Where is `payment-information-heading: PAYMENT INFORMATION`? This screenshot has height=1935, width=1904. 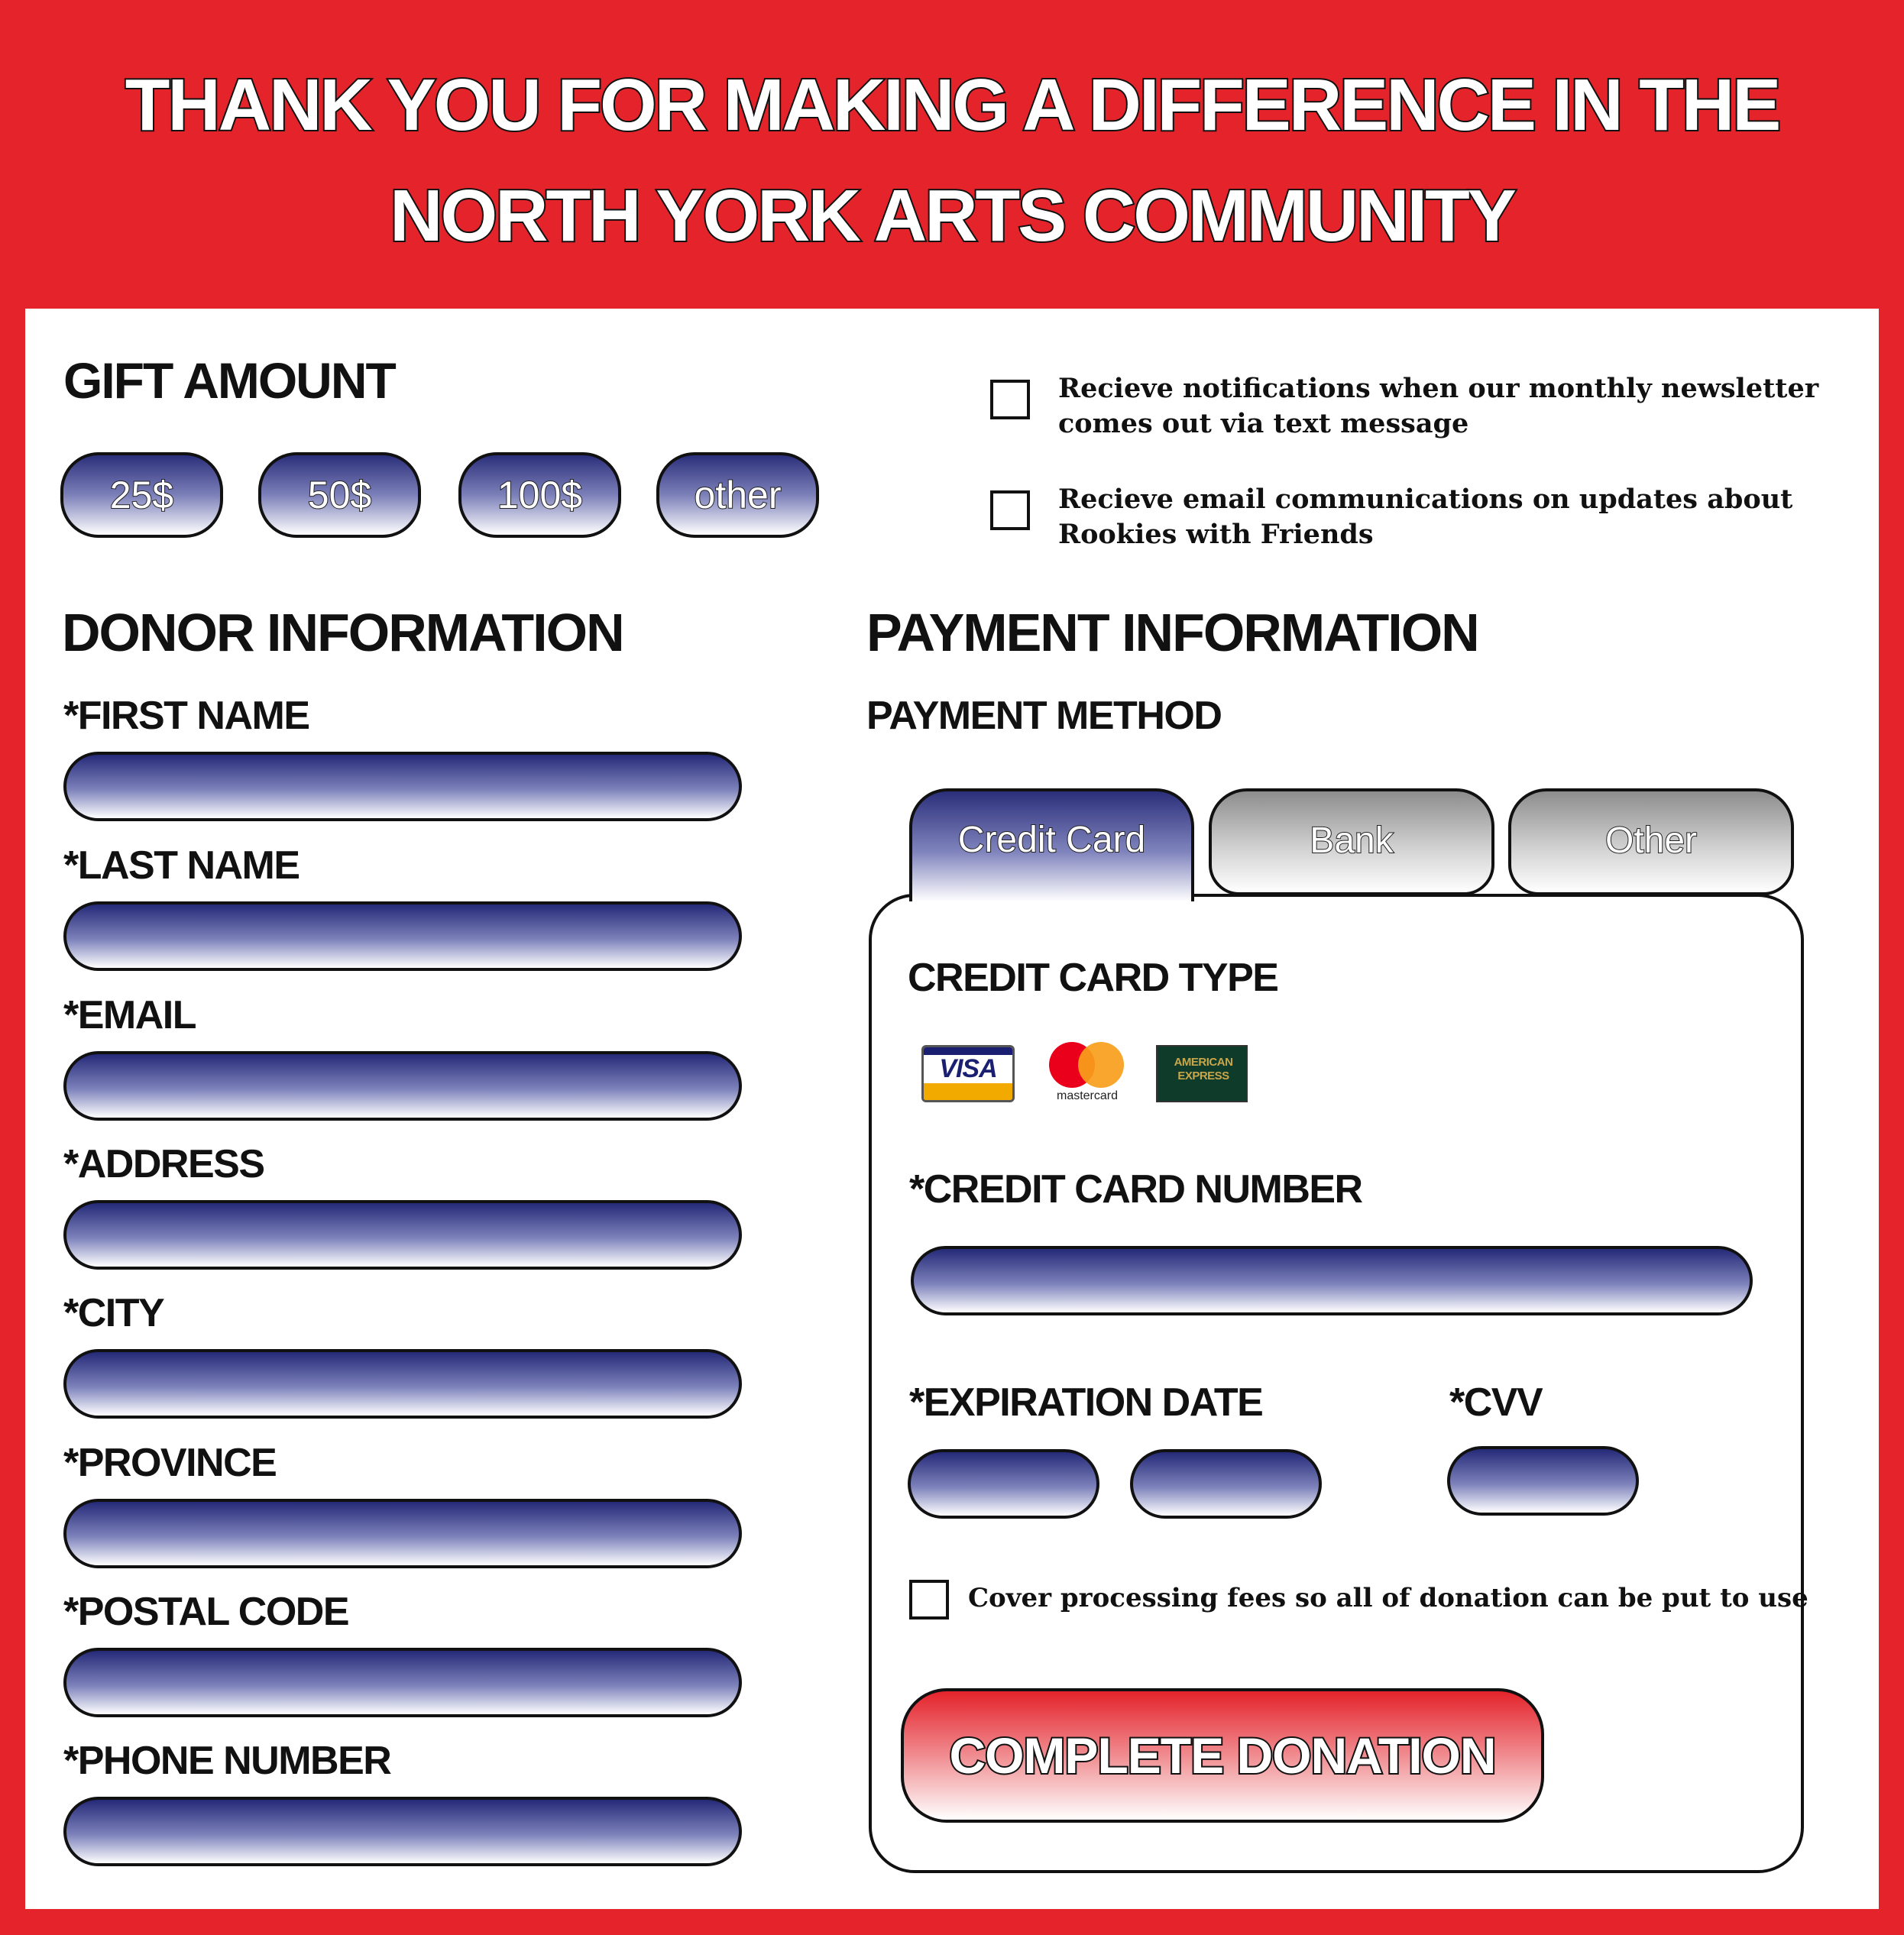
payment-information-heading: PAYMENT INFORMATION is located at coordinates (1173, 632).